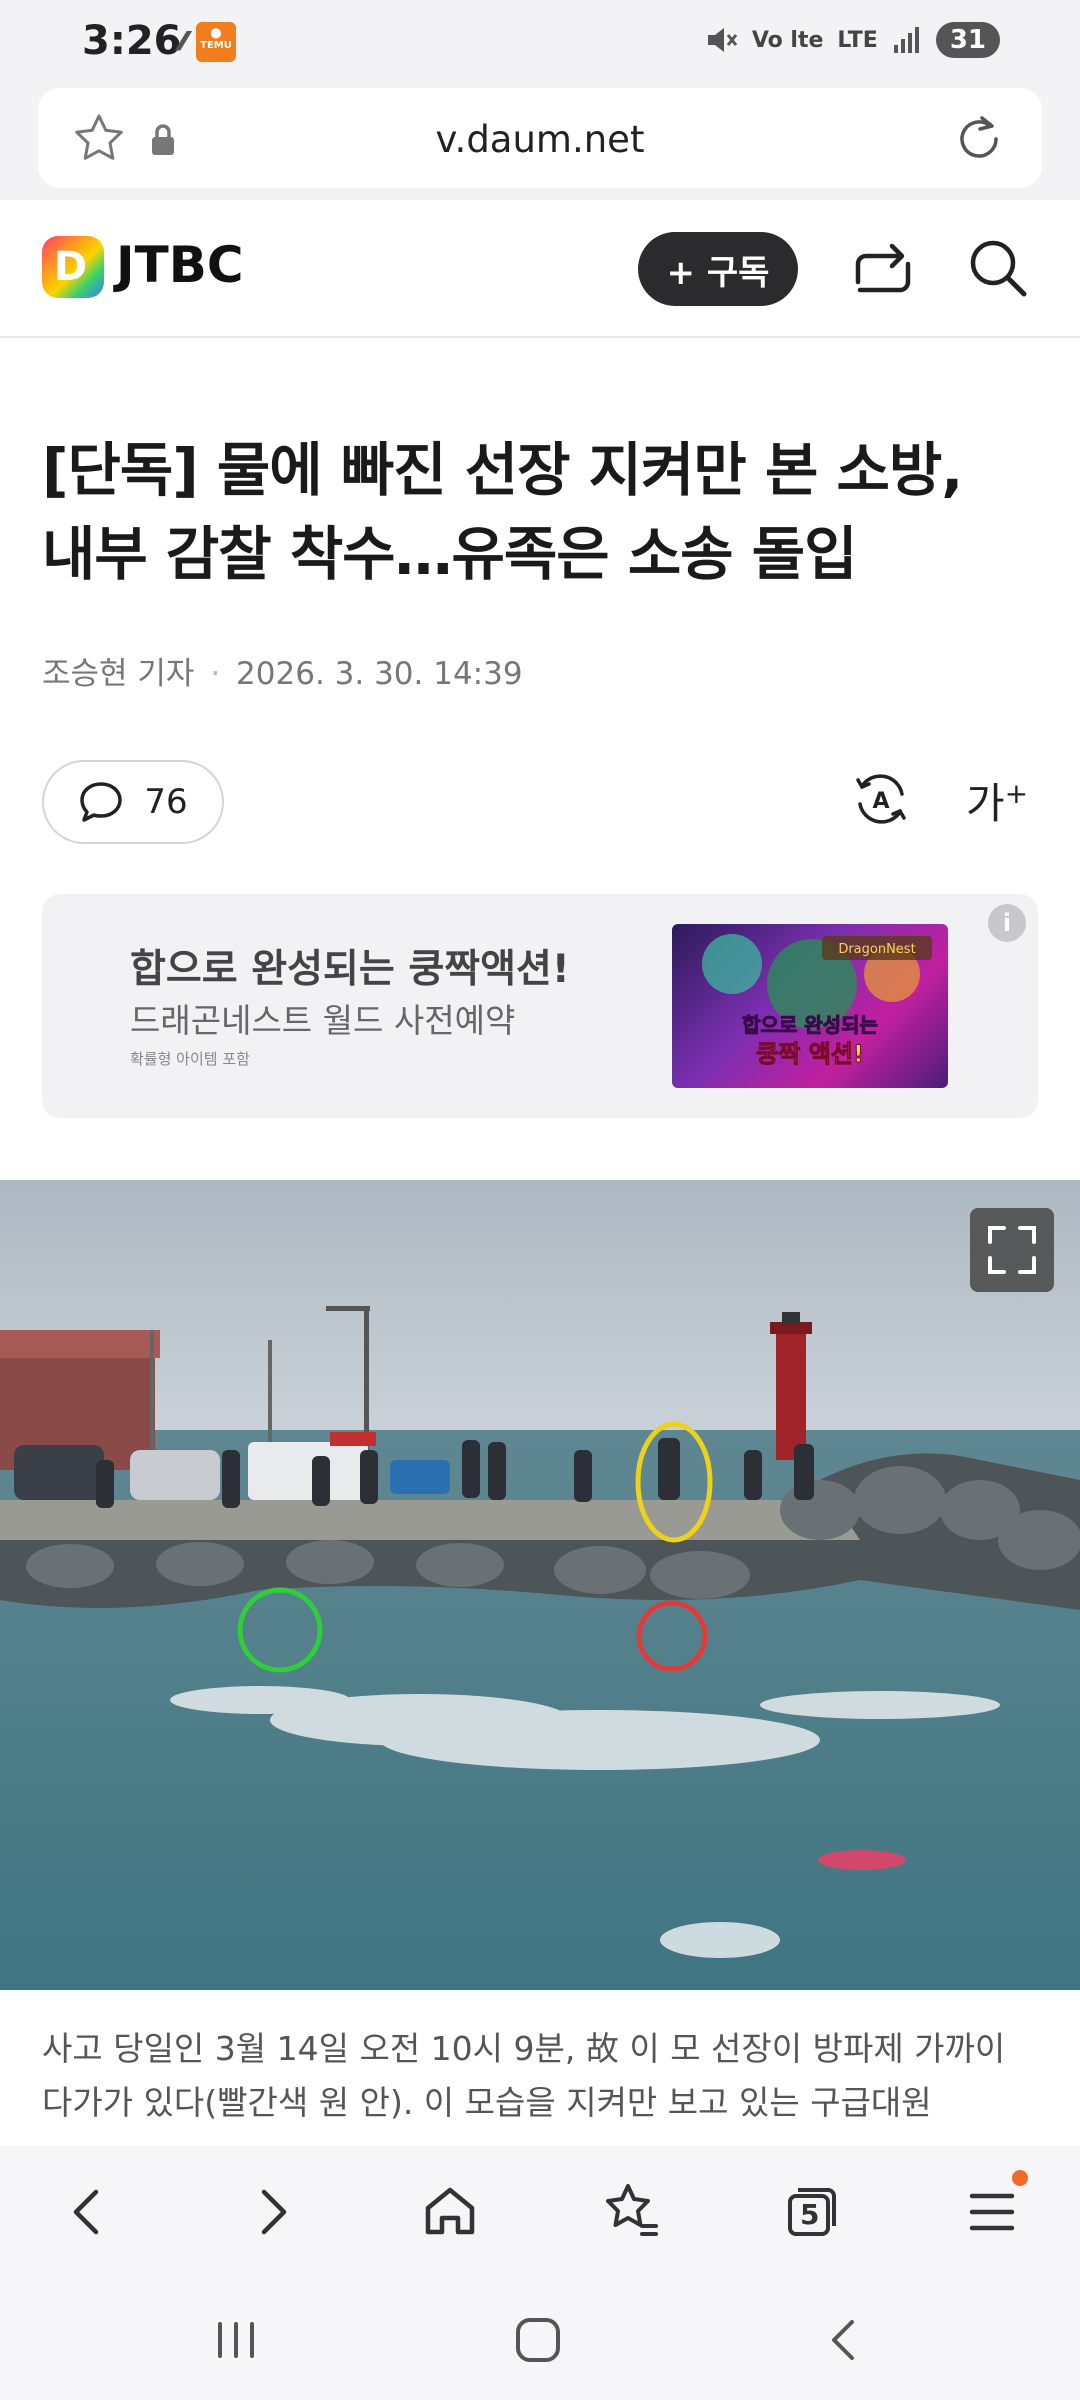 The width and height of the screenshot is (1080, 2400). What do you see at coordinates (502, 470) in the screenshot?
I see `headline-line-1: [단독] 물에 빠진 선장 지켜만 본 소방,` at bounding box center [502, 470].